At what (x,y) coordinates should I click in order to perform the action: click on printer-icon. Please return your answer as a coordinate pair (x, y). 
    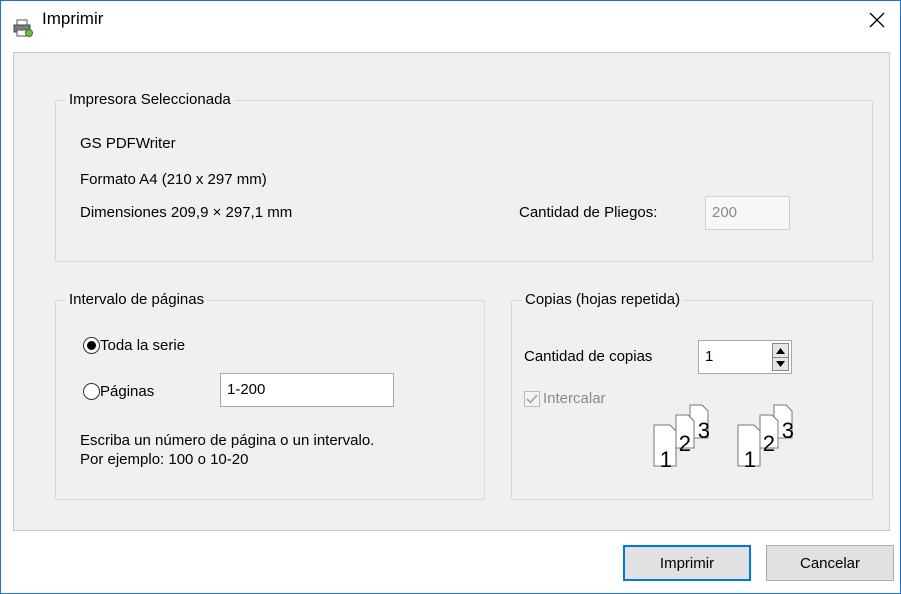
    Looking at the image, I should click on (23, 28).